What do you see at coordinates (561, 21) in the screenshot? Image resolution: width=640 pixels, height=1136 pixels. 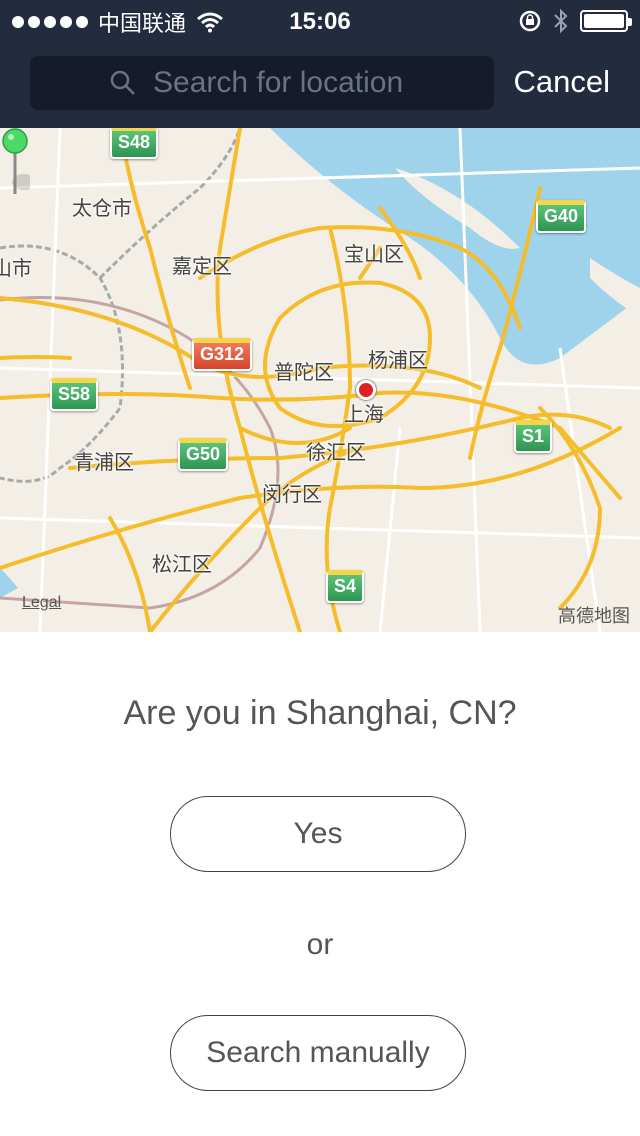 I see `bluetooth-icon` at bounding box center [561, 21].